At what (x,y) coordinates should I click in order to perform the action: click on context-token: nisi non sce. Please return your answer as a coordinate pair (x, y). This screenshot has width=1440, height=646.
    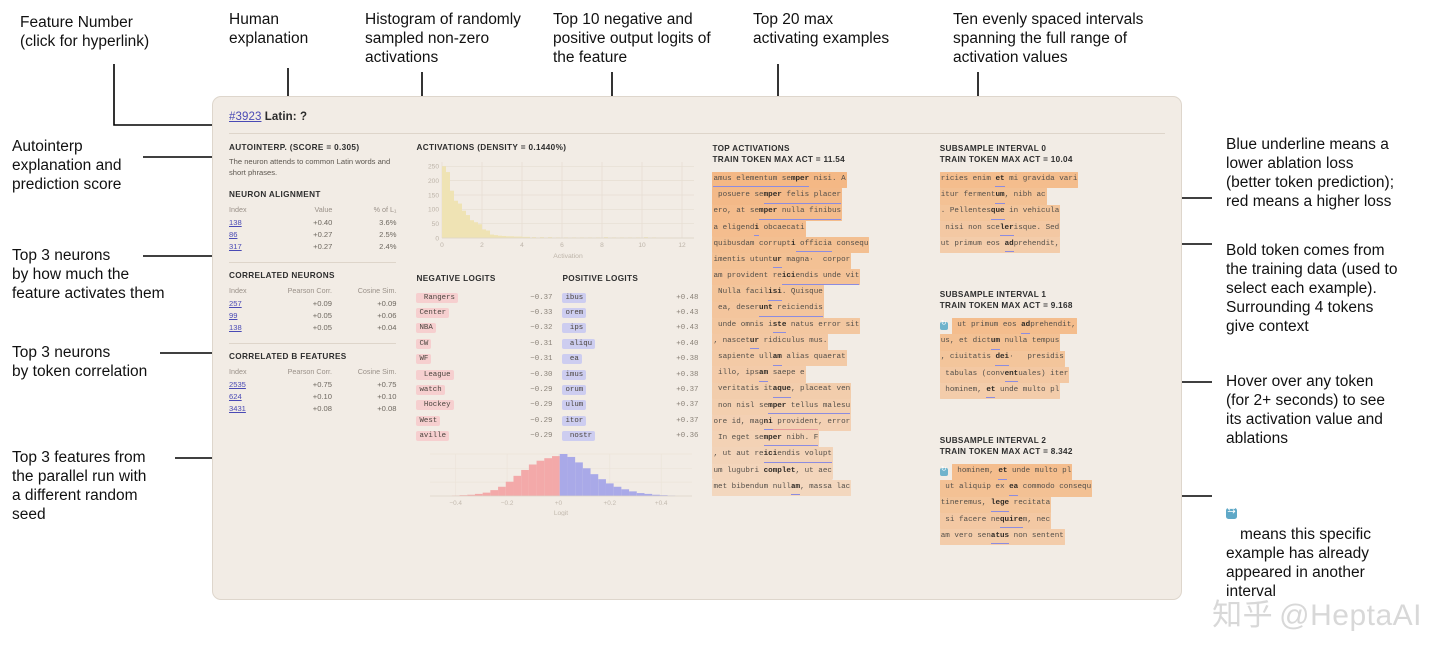
    Looking at the image, I should click on (970, 228).